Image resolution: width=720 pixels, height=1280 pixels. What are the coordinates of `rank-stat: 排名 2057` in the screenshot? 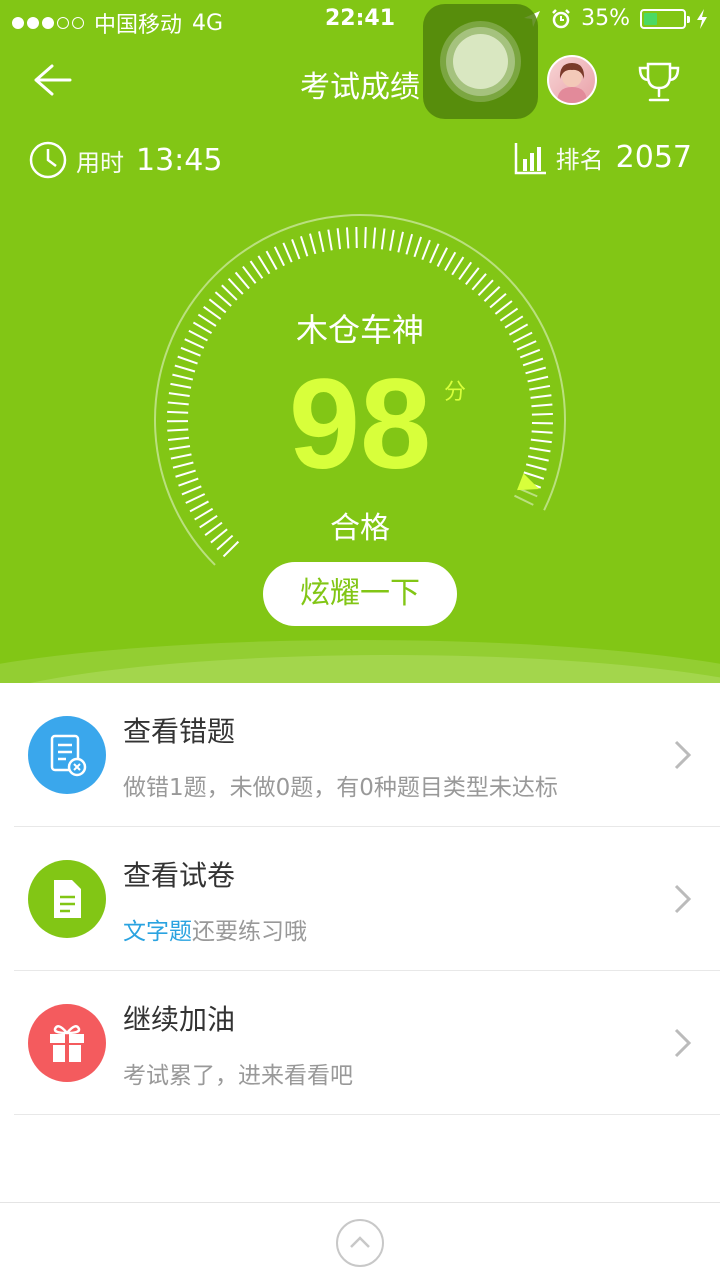 It's located at (603, 157).